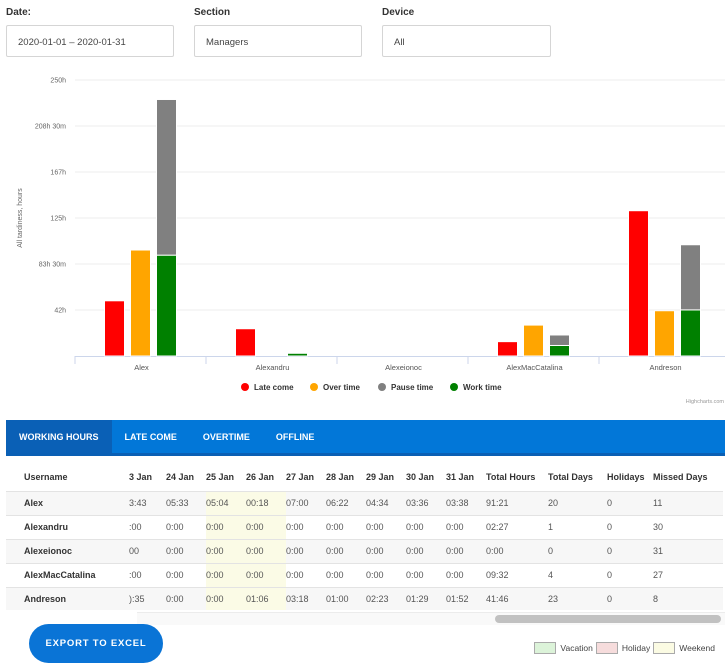 The image size is (725, 670). I want to click on tab-late-come: LATE COME, so click(151, 436).